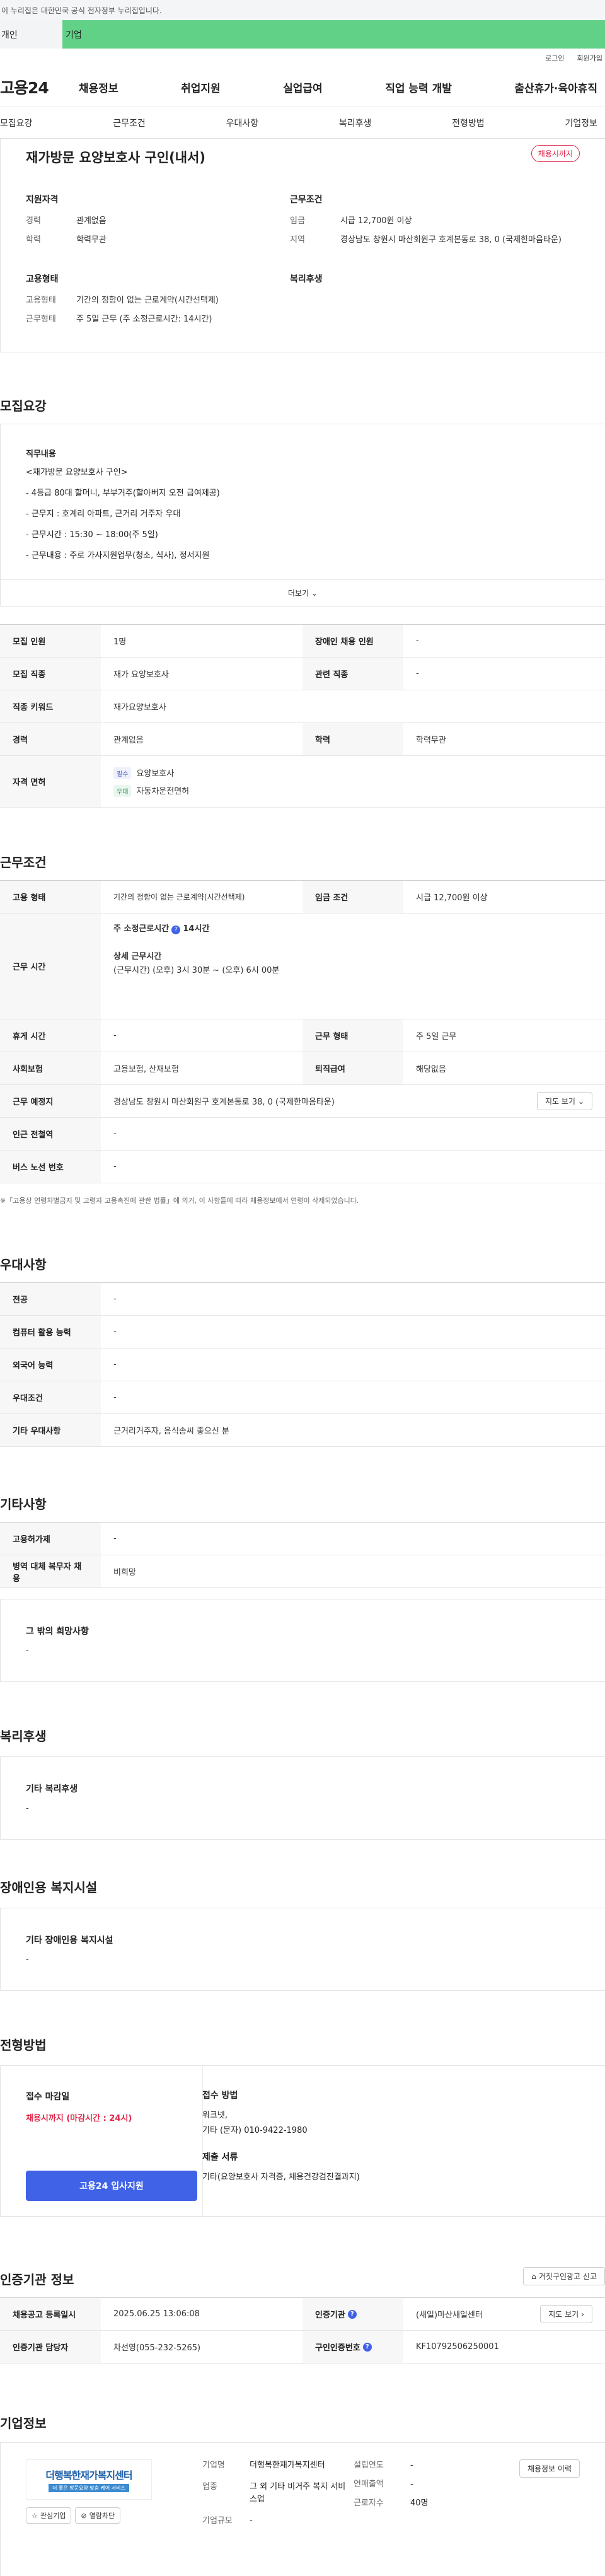 This screenshot has width=605, height=2576. Describe the element at coordinates (50, 1299) in the screenshot. I see `th: 전공` at that location.